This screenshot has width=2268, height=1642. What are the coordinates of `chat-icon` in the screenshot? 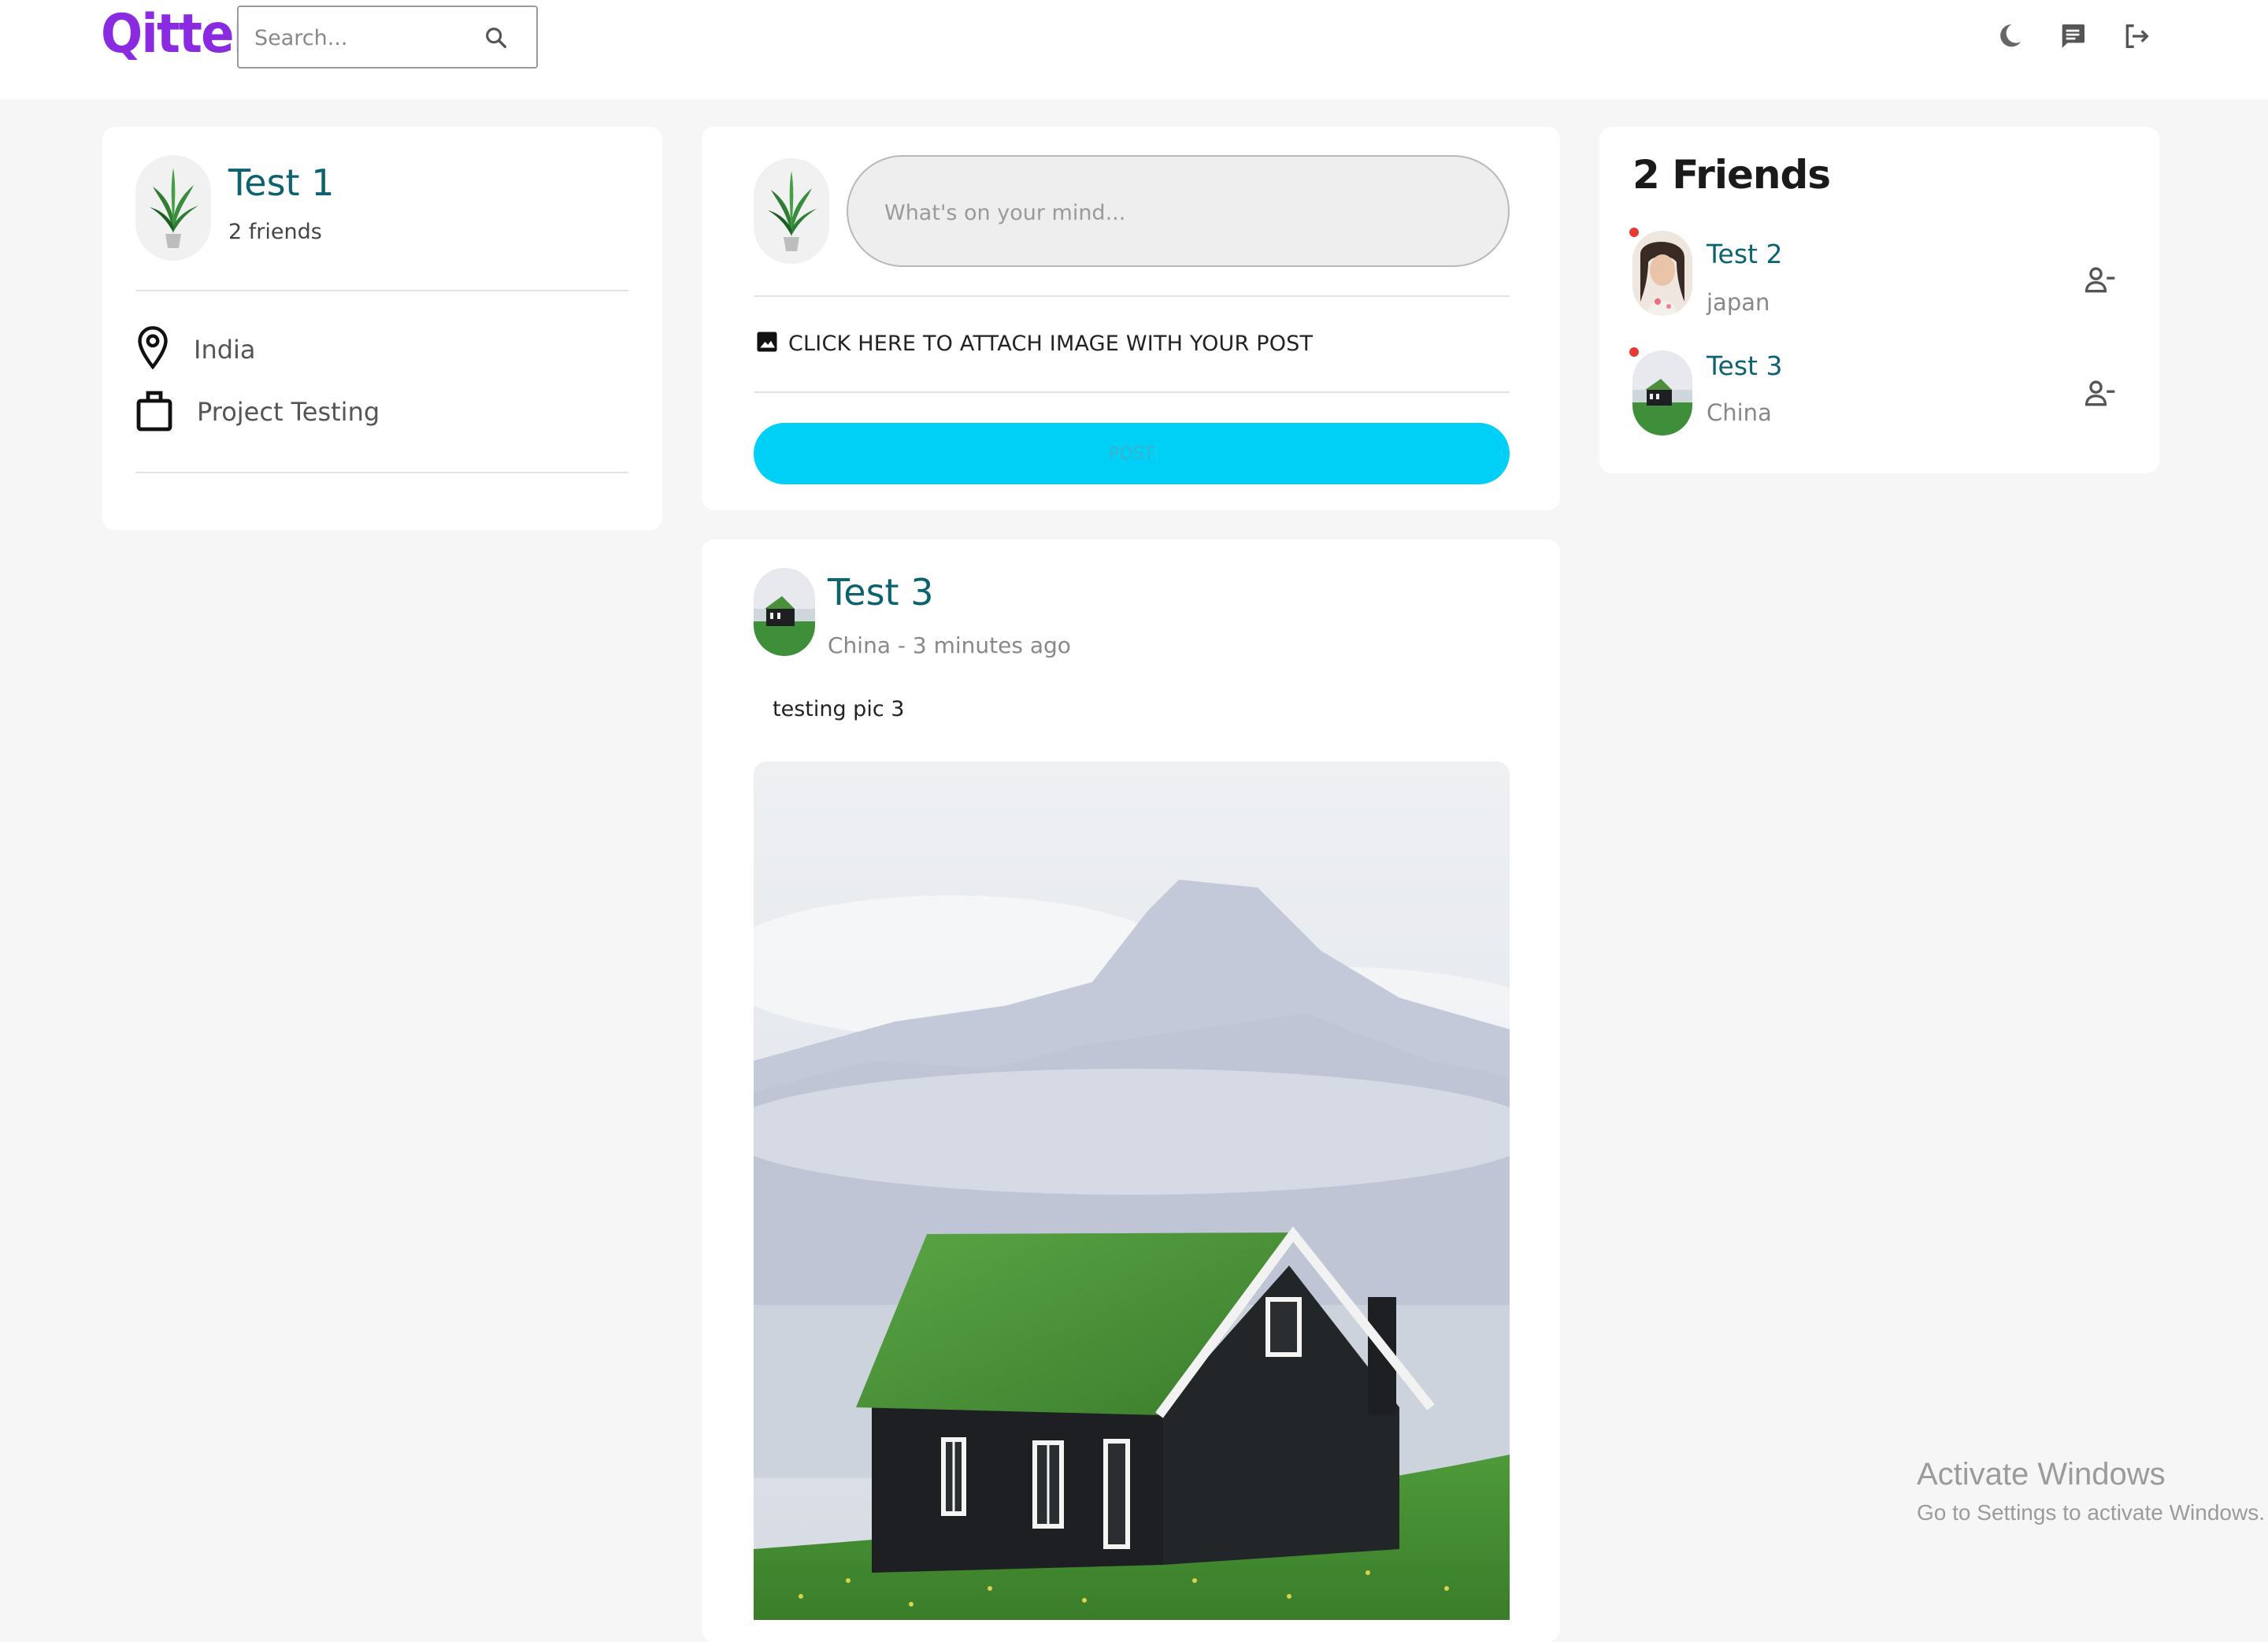 It's located at (2072, 36).